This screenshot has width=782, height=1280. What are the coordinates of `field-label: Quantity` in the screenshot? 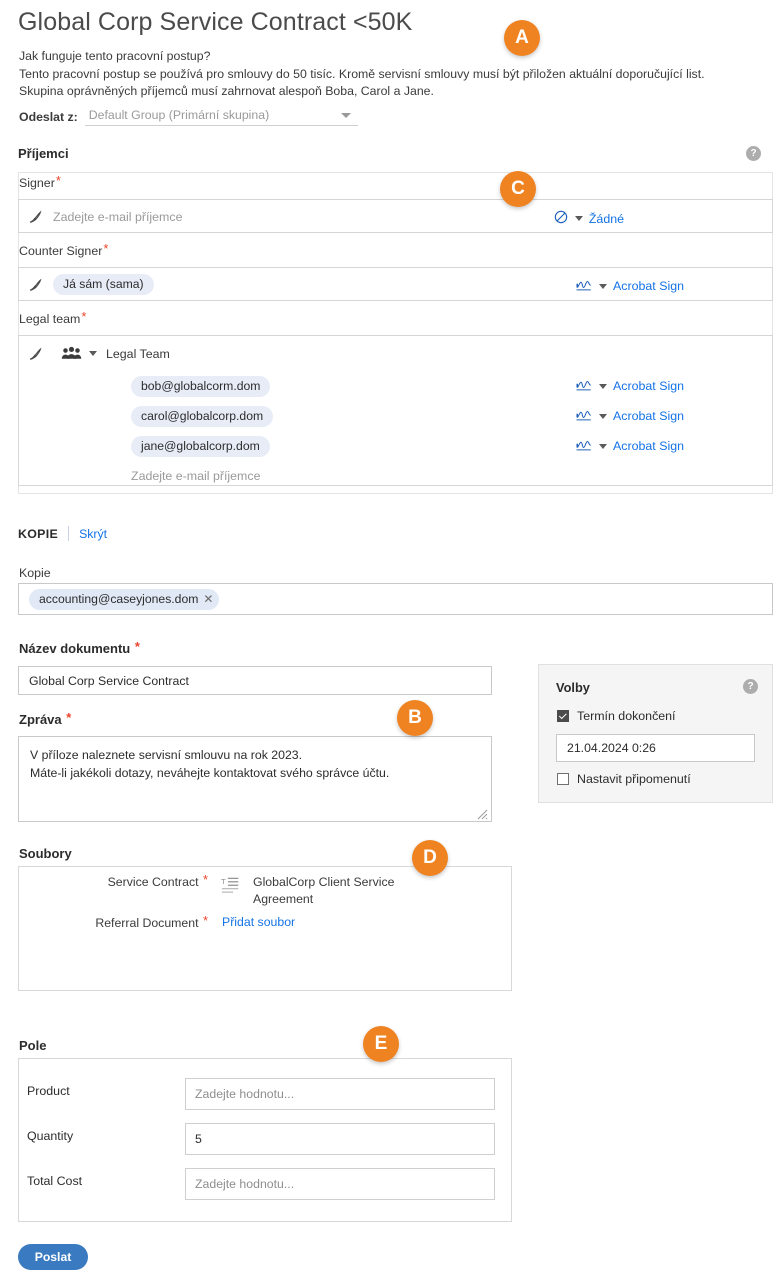 It's located at (50, 1136).